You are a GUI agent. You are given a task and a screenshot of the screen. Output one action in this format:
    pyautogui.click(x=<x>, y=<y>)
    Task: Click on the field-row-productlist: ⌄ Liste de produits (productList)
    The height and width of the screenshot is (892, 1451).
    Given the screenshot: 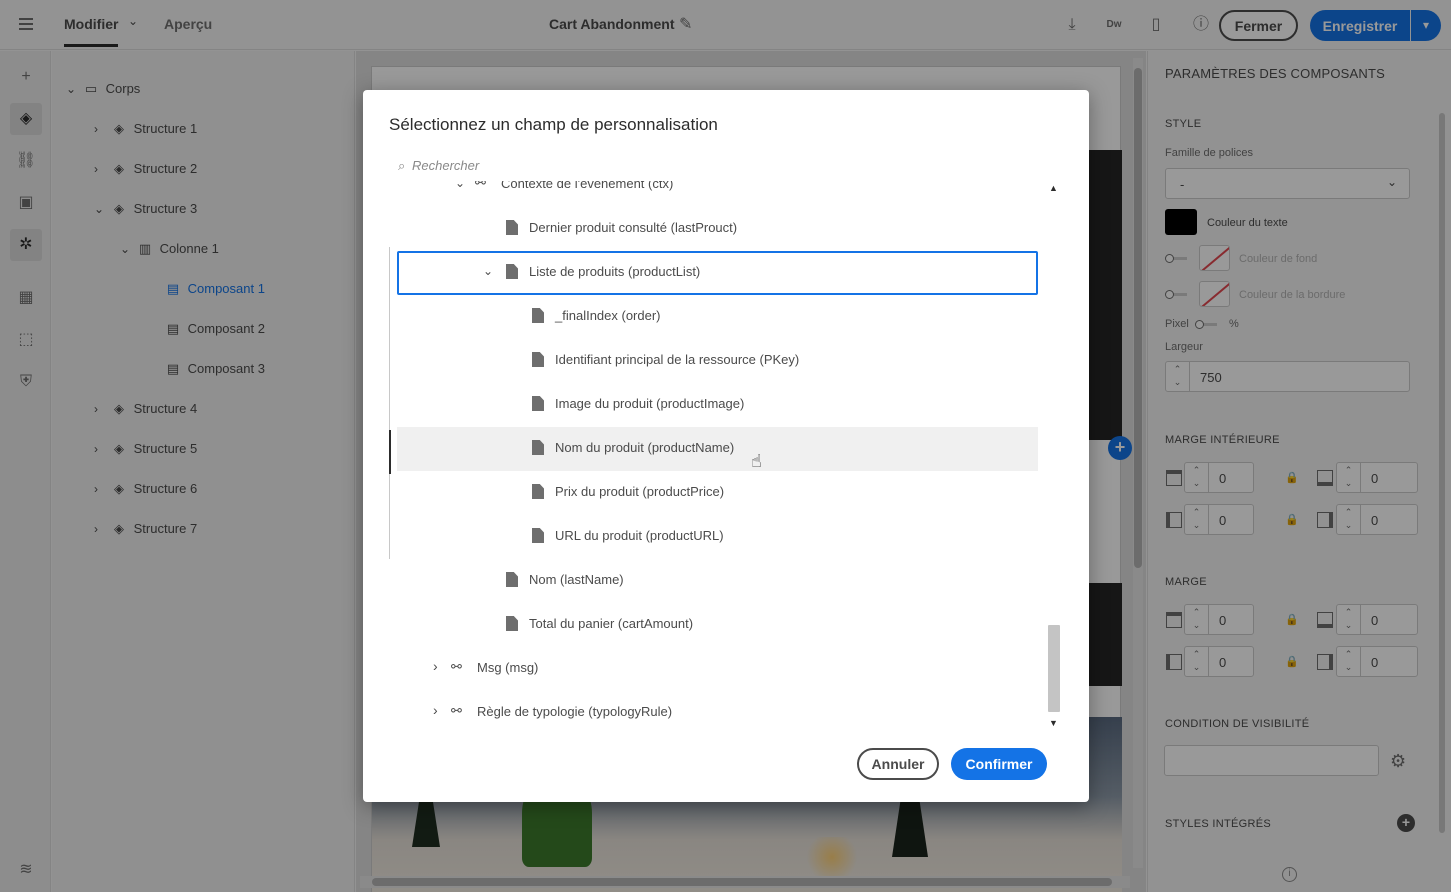 What is the action you would take?
    pyautogui.click(x=717, y=273)
    